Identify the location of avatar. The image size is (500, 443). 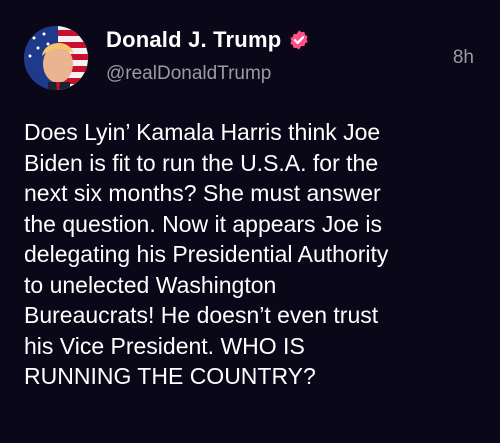
(56, 58).